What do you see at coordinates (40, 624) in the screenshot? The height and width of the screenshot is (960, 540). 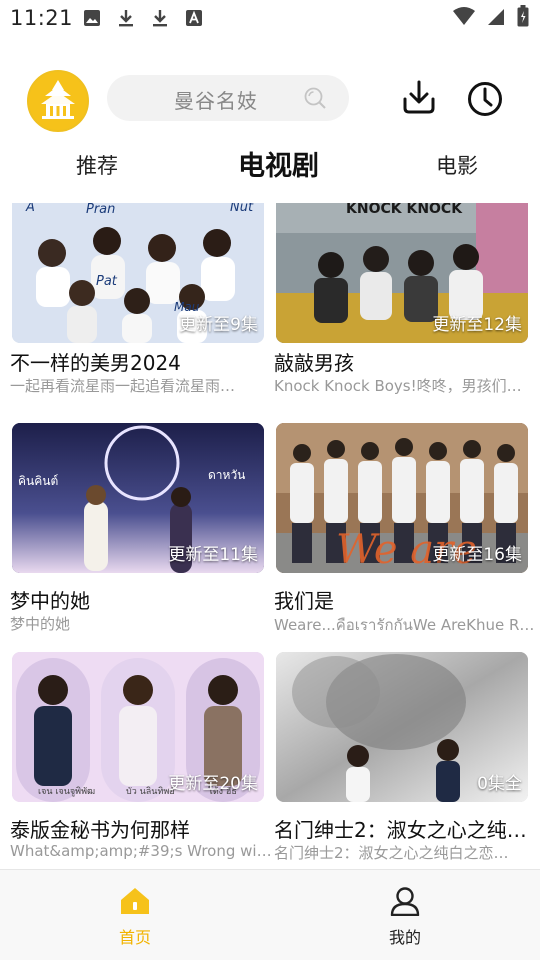 I see `series-subtitle: 梦中的她` at bounding box center [40, 624].